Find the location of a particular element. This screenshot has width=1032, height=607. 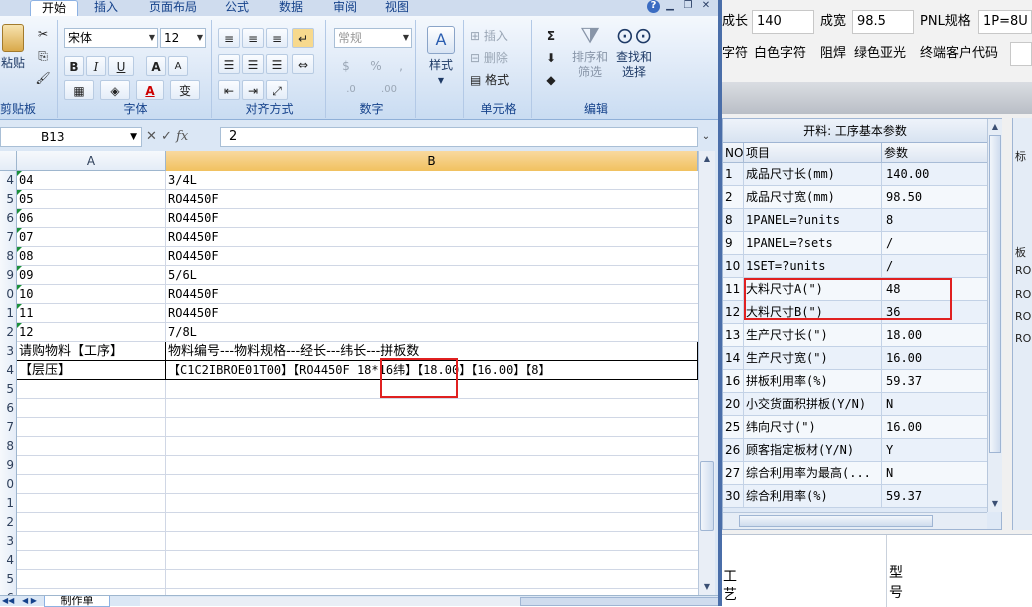

param-row: 26 顾客指定板材(Y/N) Y is located at coordinates (855, 450).